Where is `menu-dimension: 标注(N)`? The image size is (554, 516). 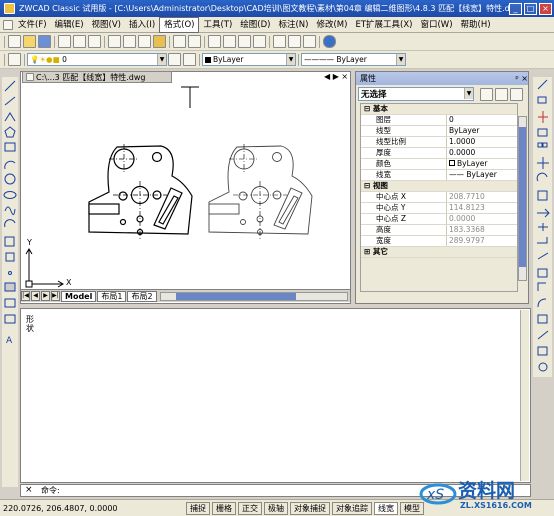
menu-dimension: 标注(N) is located at coordinates (293, 25).